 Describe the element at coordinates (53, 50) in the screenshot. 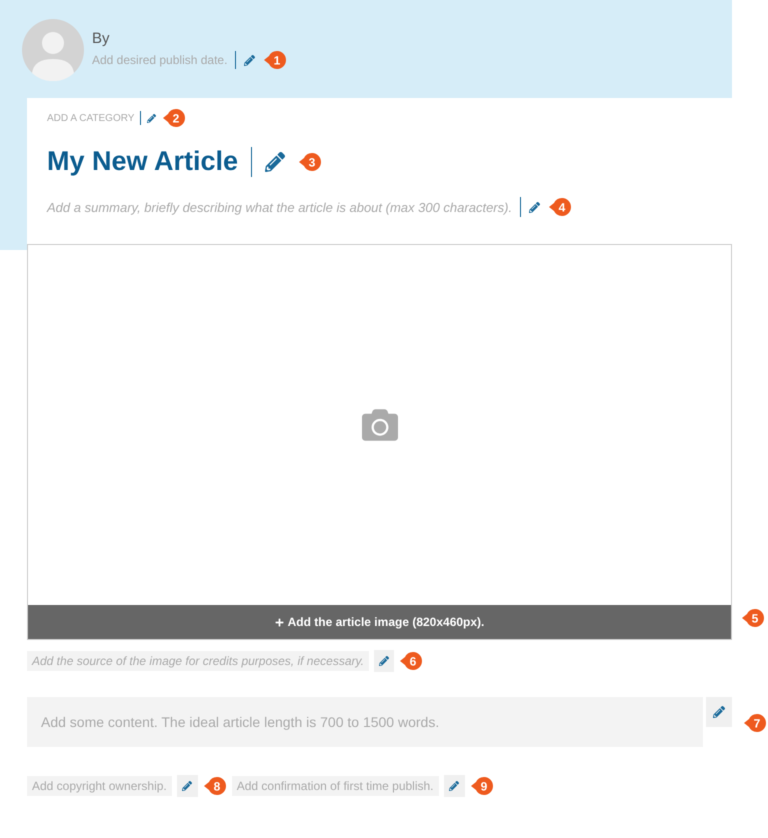

I see `avatar-icon` at that location.